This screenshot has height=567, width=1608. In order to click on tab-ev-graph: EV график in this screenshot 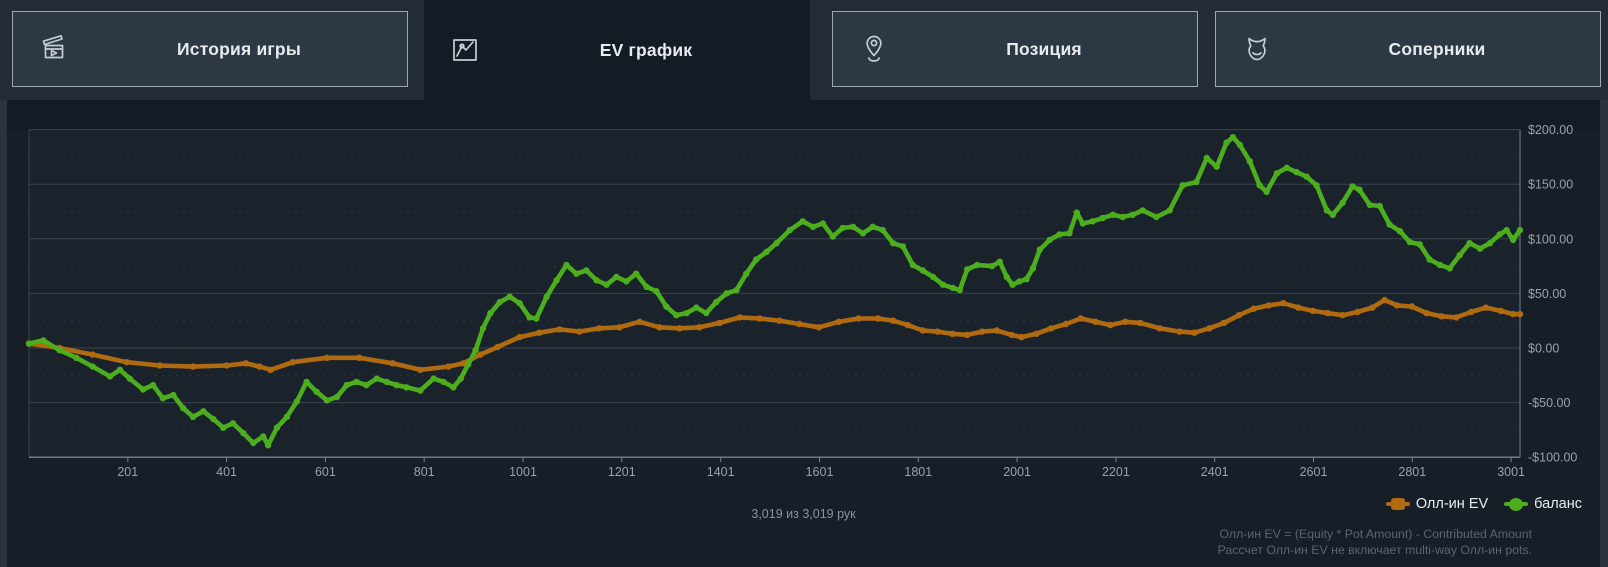, I will do `click(617, 50)`.